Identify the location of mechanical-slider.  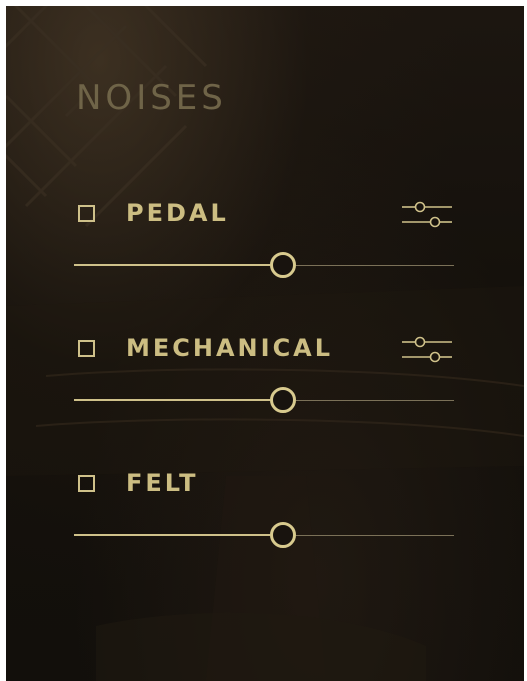
(264, 400).